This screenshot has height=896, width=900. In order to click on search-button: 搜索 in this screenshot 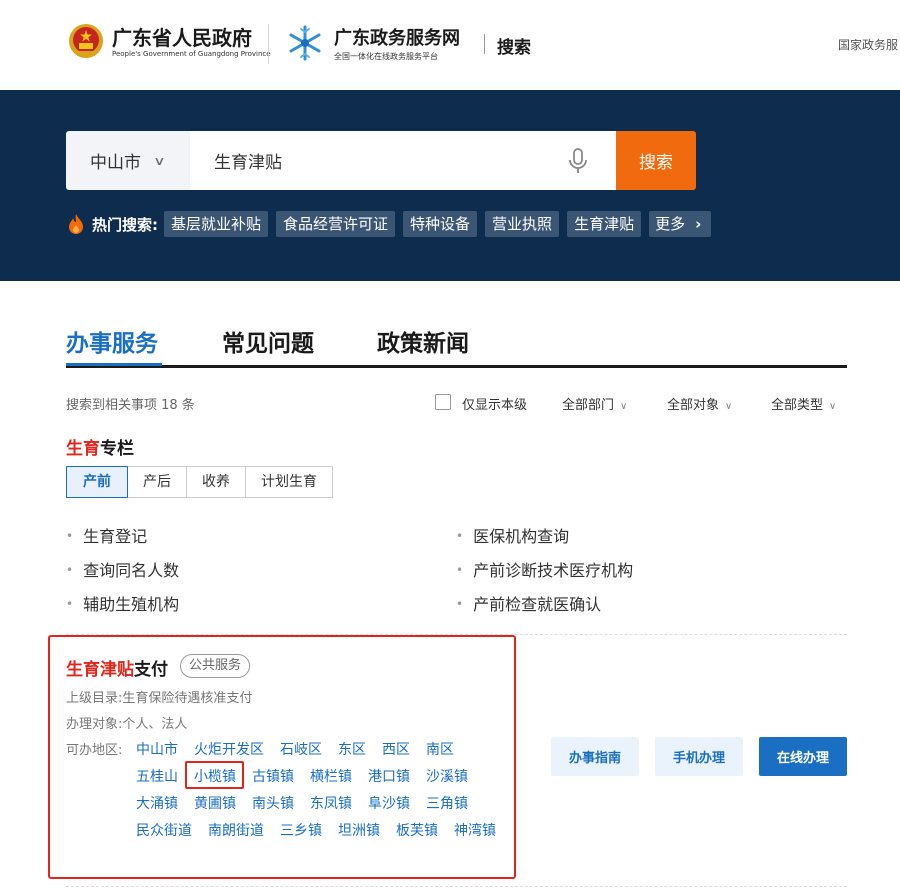, I will do `click(656, 160)`.